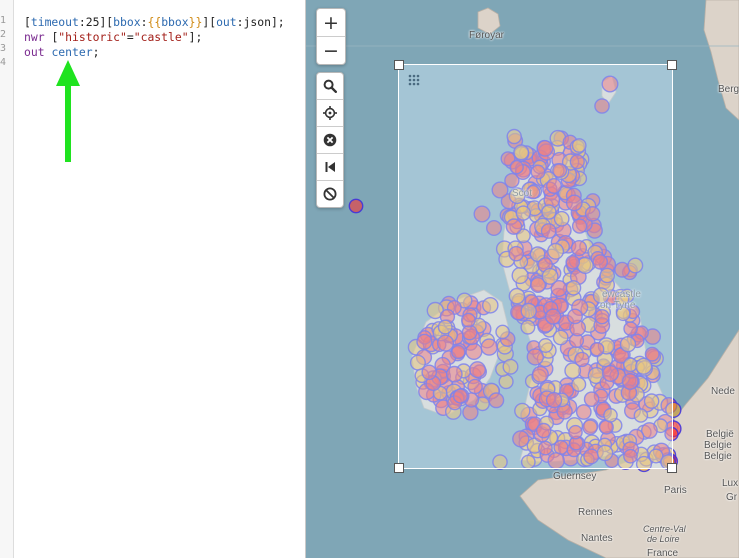 This screenshot has width=739, height=558. Describe the element at coordinates (723, 391) in the screenshot. I see `place-label: Nede` at that location.